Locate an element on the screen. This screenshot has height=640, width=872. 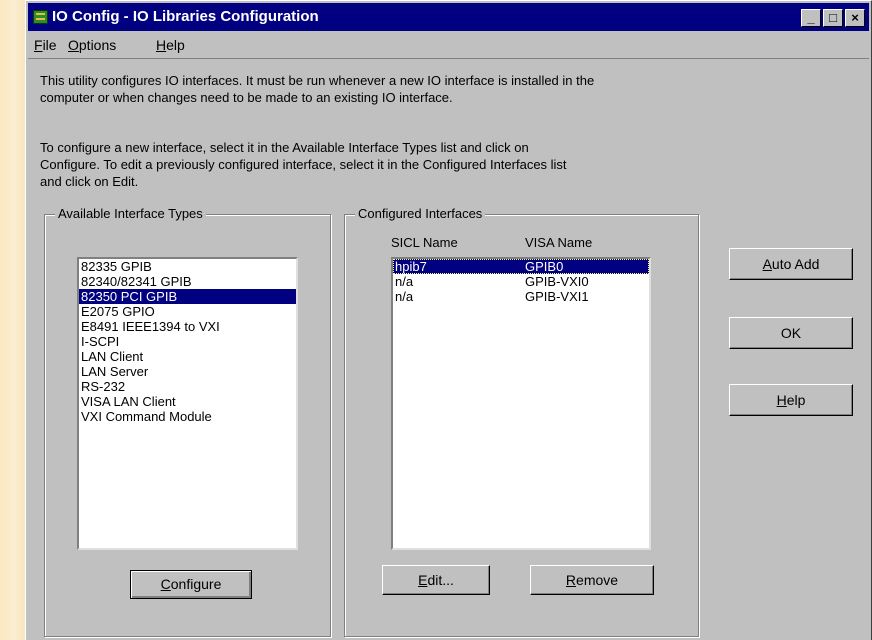
available-interface-item: VISA LAN Client is located at coordinates (187, 401).